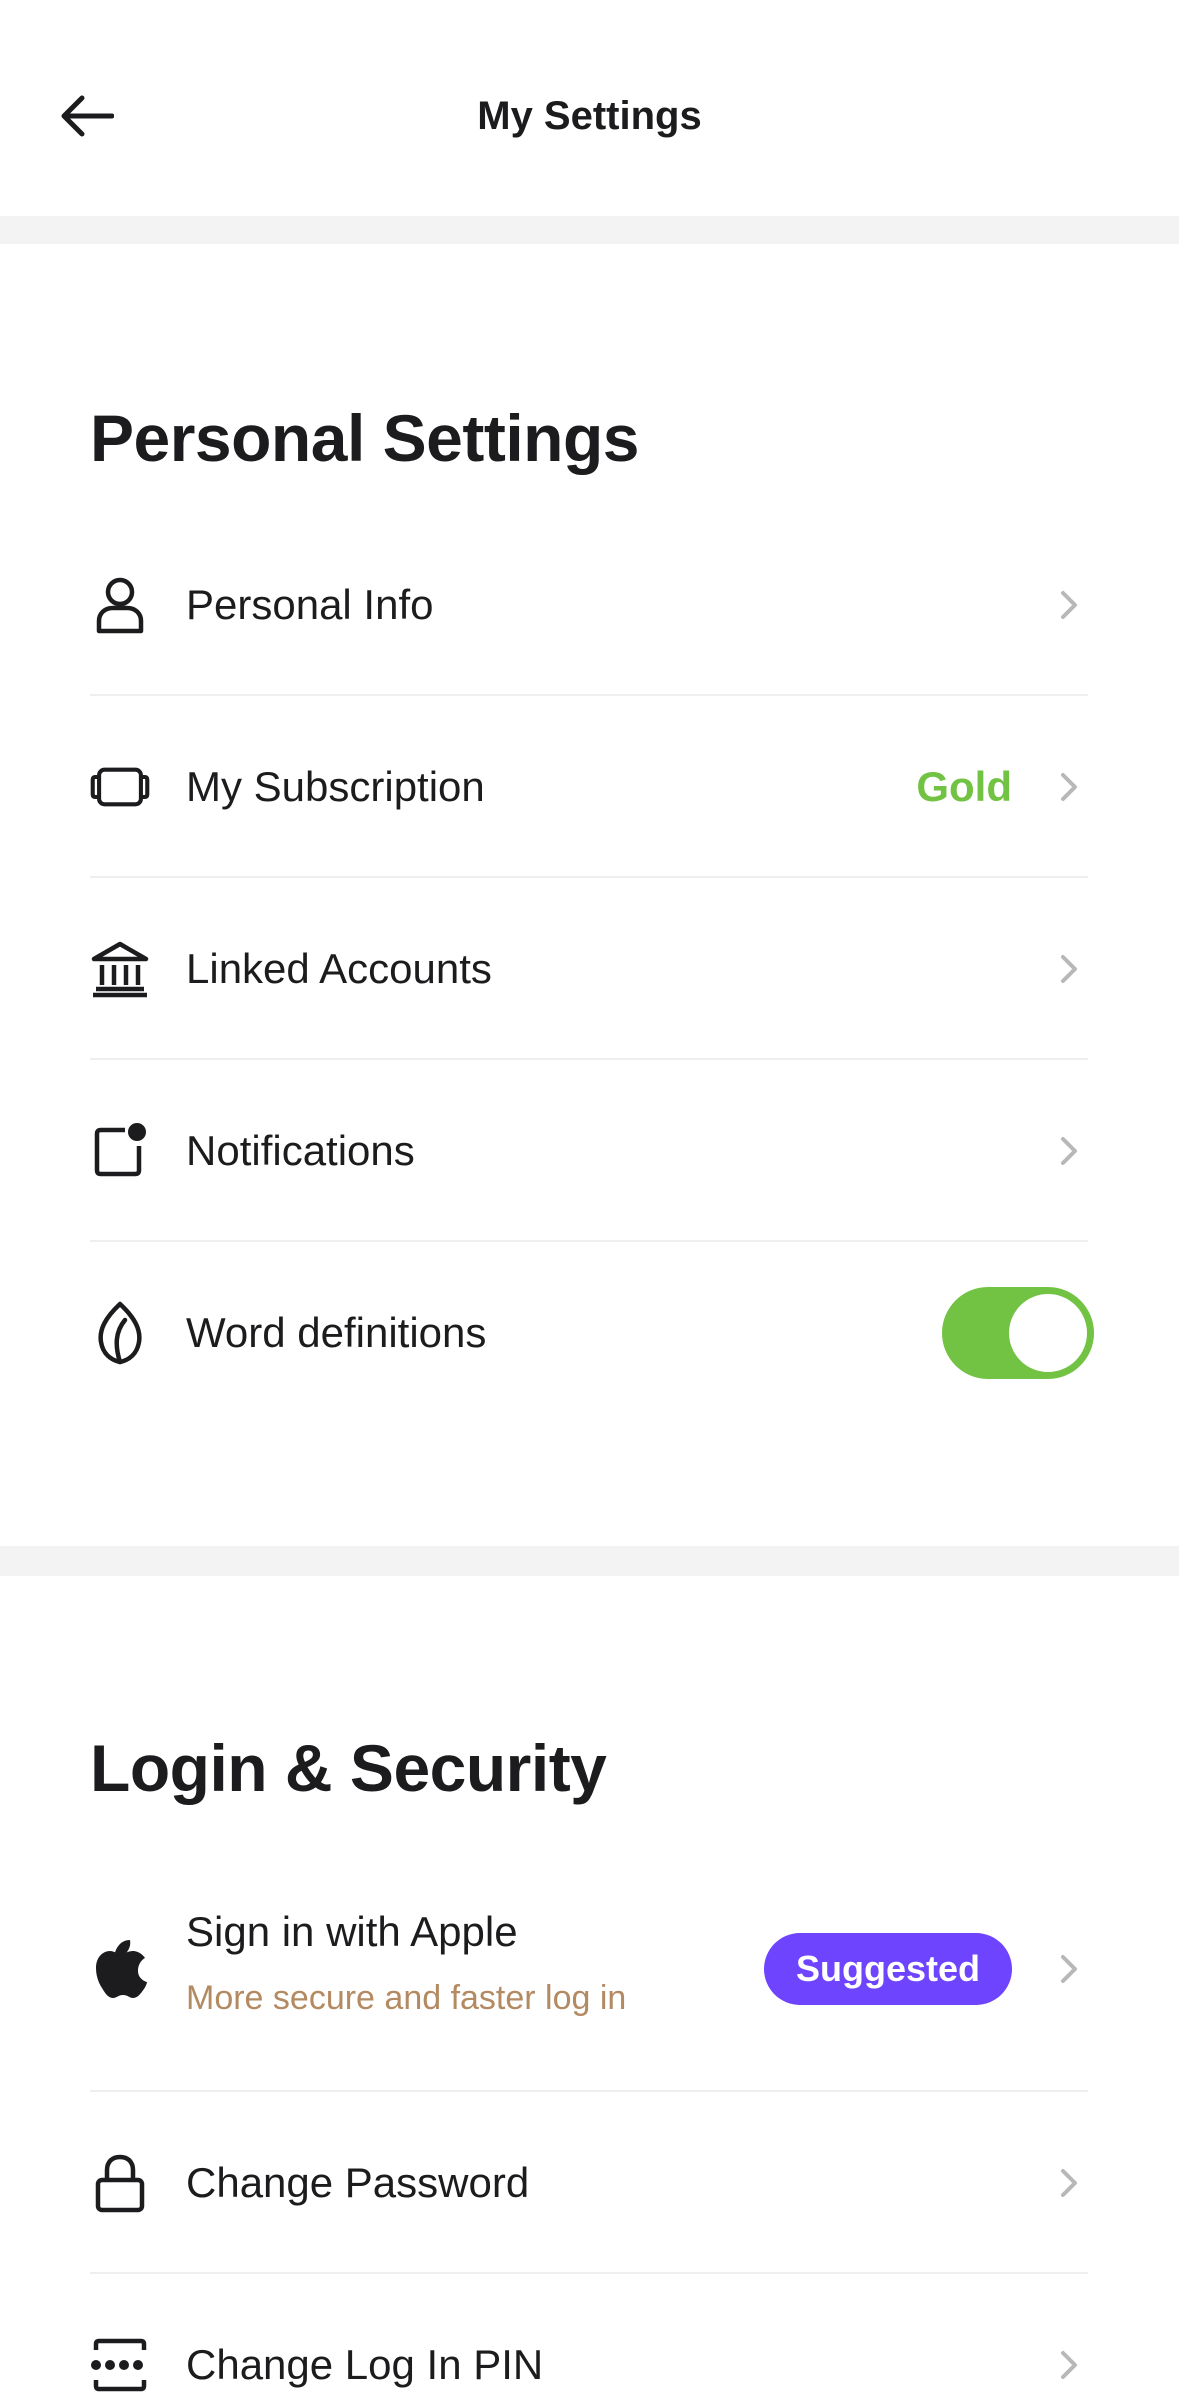 The height and width of the screenshot is (2396, 1179). I want to click on top-bar: My Settings, so click(589, 108).